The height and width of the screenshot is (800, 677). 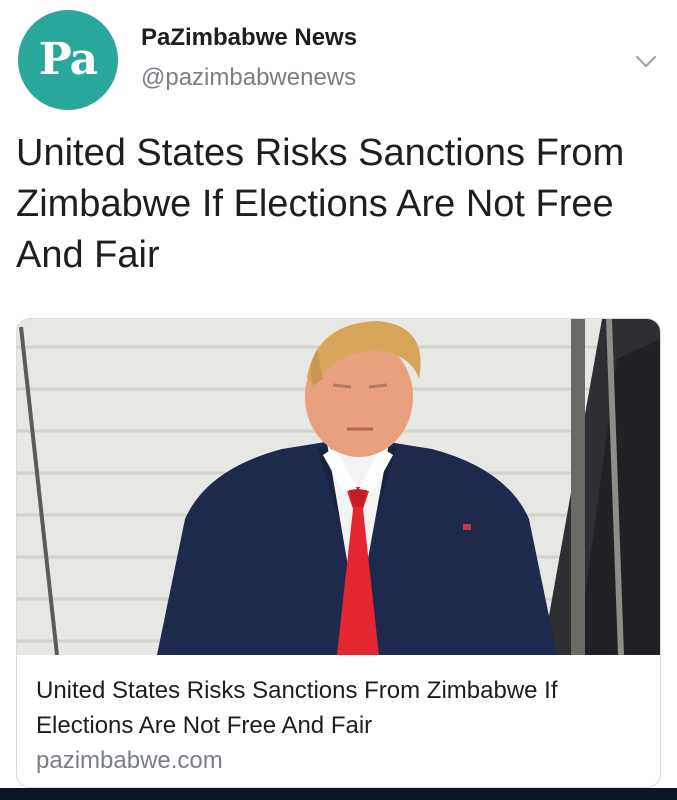 I want to click on display-name: PaZimbabwe News, so click(x=249, y=38).